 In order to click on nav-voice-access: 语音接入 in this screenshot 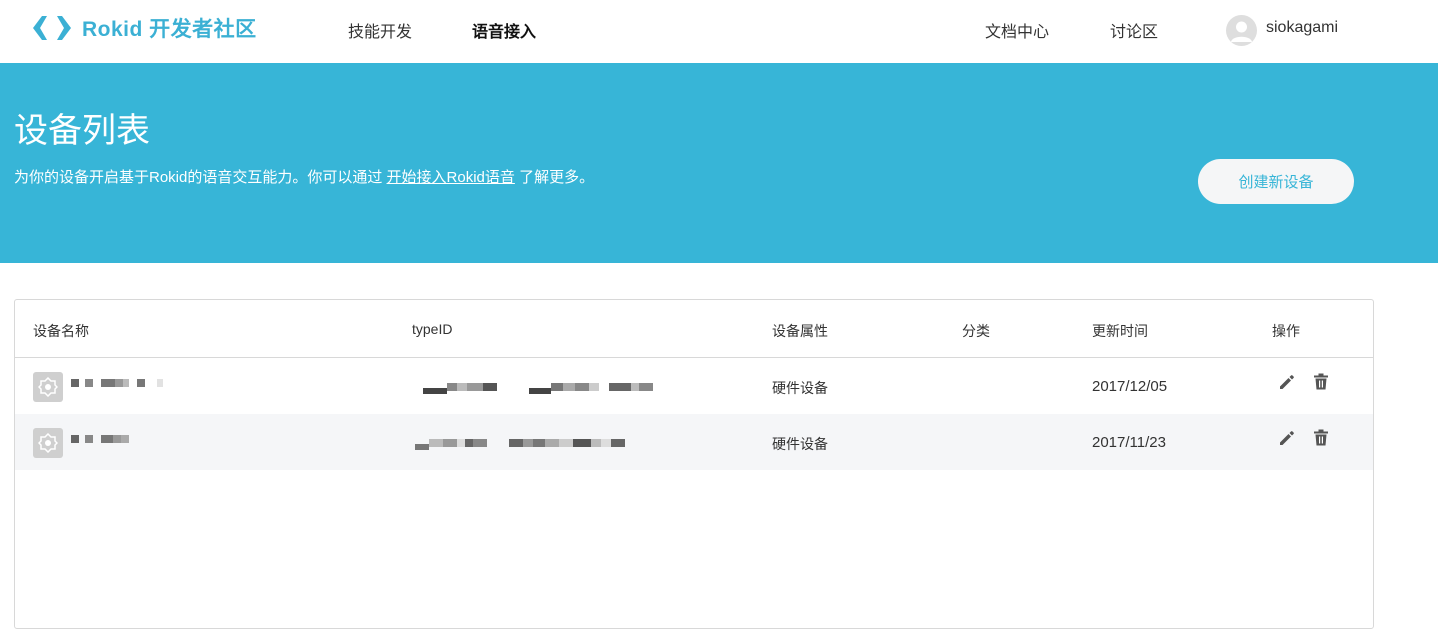, I will do `click(504, 30)`.